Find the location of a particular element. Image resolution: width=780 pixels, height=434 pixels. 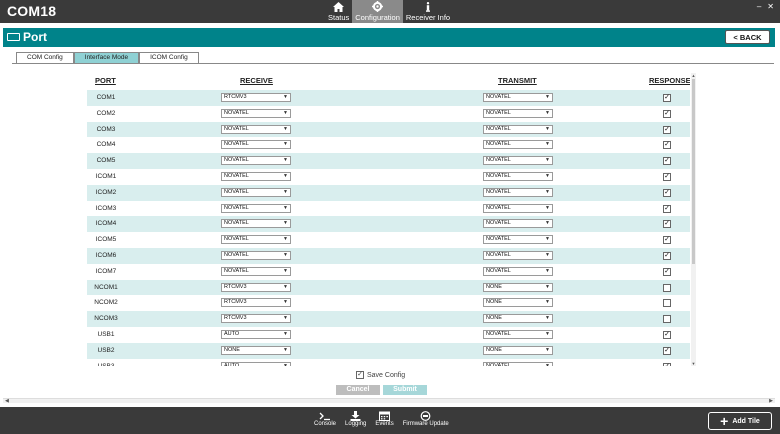

add-tile-label: Add Tile is located at coordinates (746, 421).